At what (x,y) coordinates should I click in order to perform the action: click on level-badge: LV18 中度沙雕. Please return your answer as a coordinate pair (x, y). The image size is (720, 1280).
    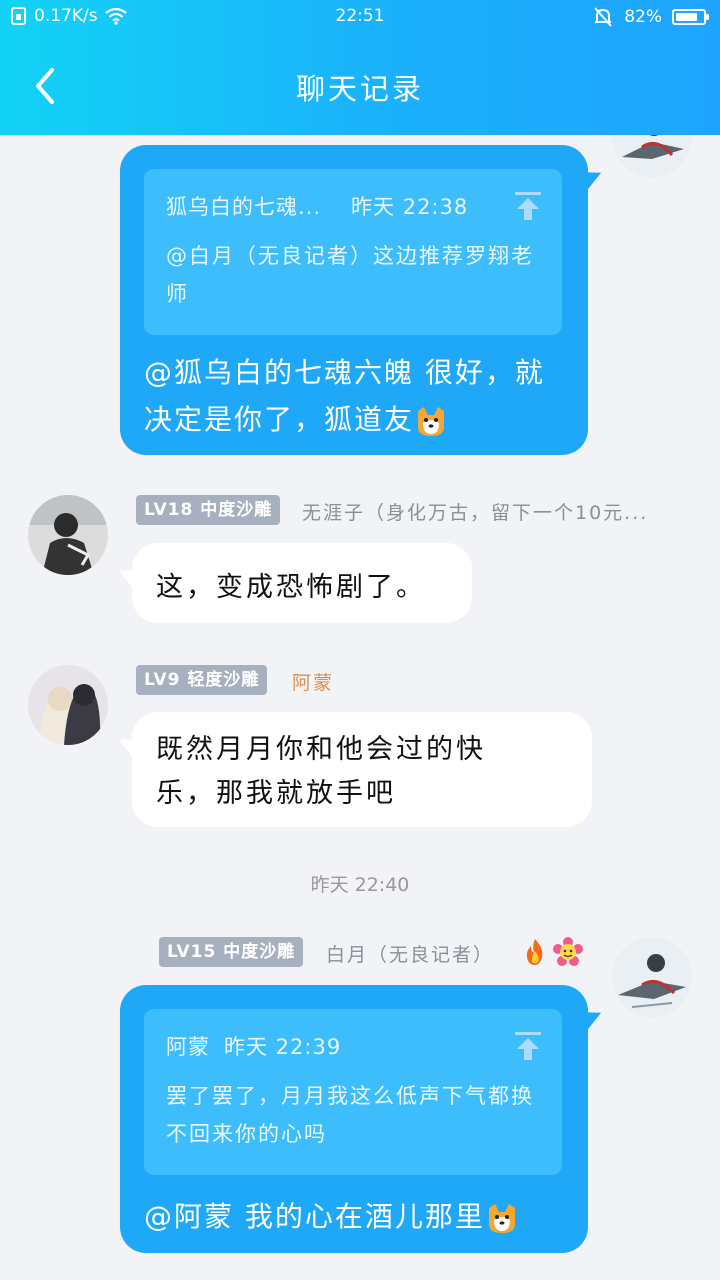
    Looking at the image, I should click on (208, 510).